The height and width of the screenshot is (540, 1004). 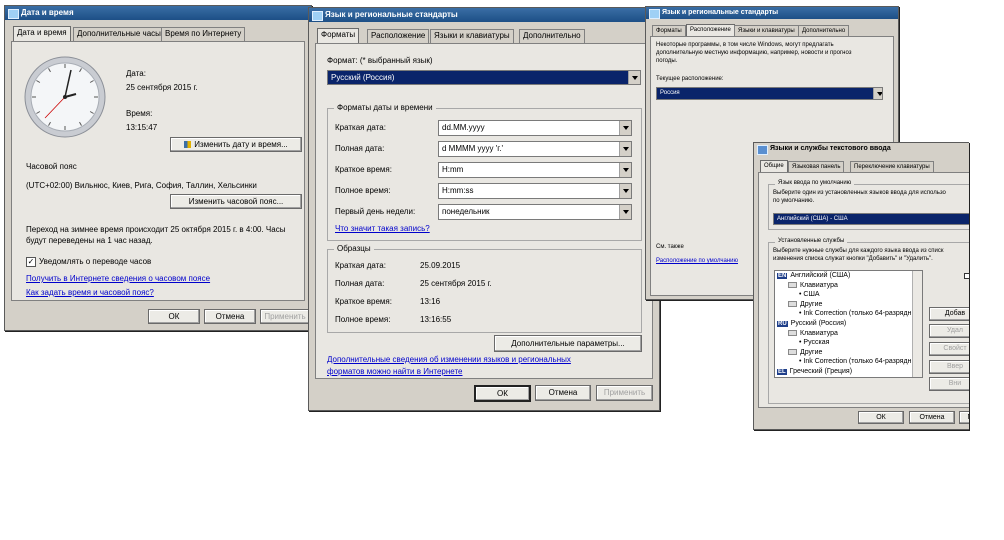 What do you see at coordinates (472, 36) in the screenshot?
I see `tab-languages-keyboards: Языки и клавиатуры` at bounding box center [472, 36].